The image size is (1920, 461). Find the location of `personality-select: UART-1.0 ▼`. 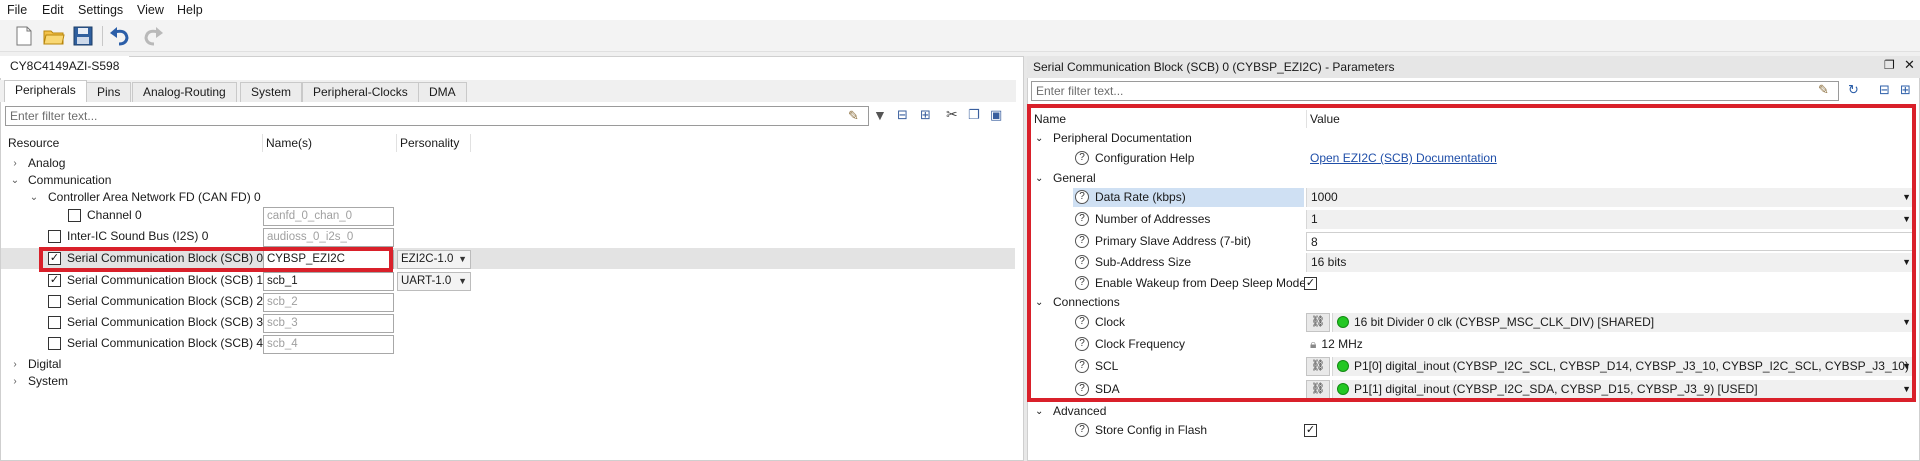

personality-select: UART-1.0 ▼ is located at coordinates (434, 281).